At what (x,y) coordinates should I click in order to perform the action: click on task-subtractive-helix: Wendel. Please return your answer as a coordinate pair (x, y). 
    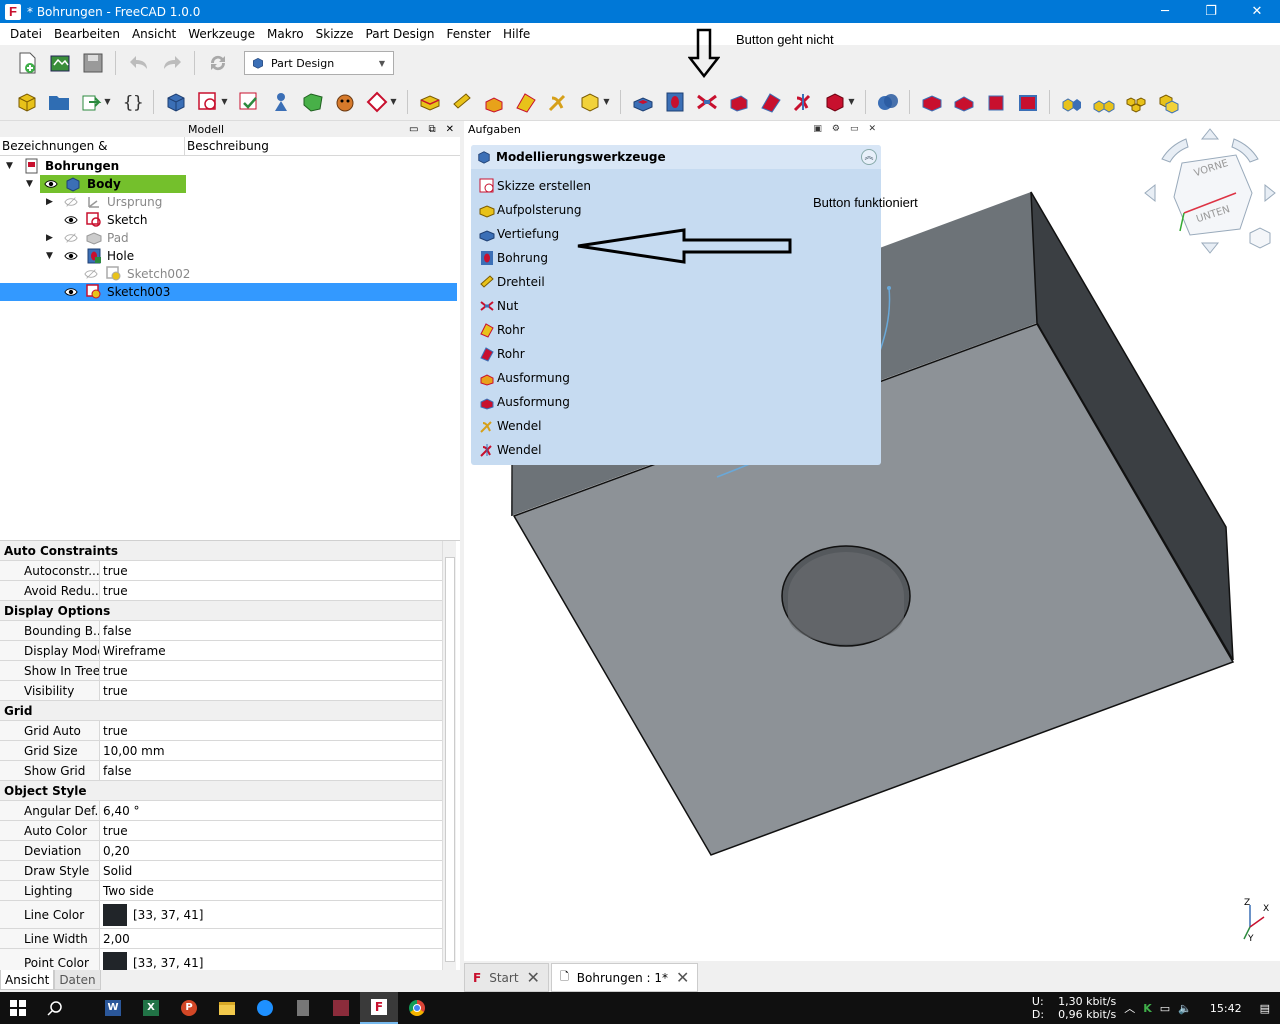
    Looking at the image, I should click on (510, 450).